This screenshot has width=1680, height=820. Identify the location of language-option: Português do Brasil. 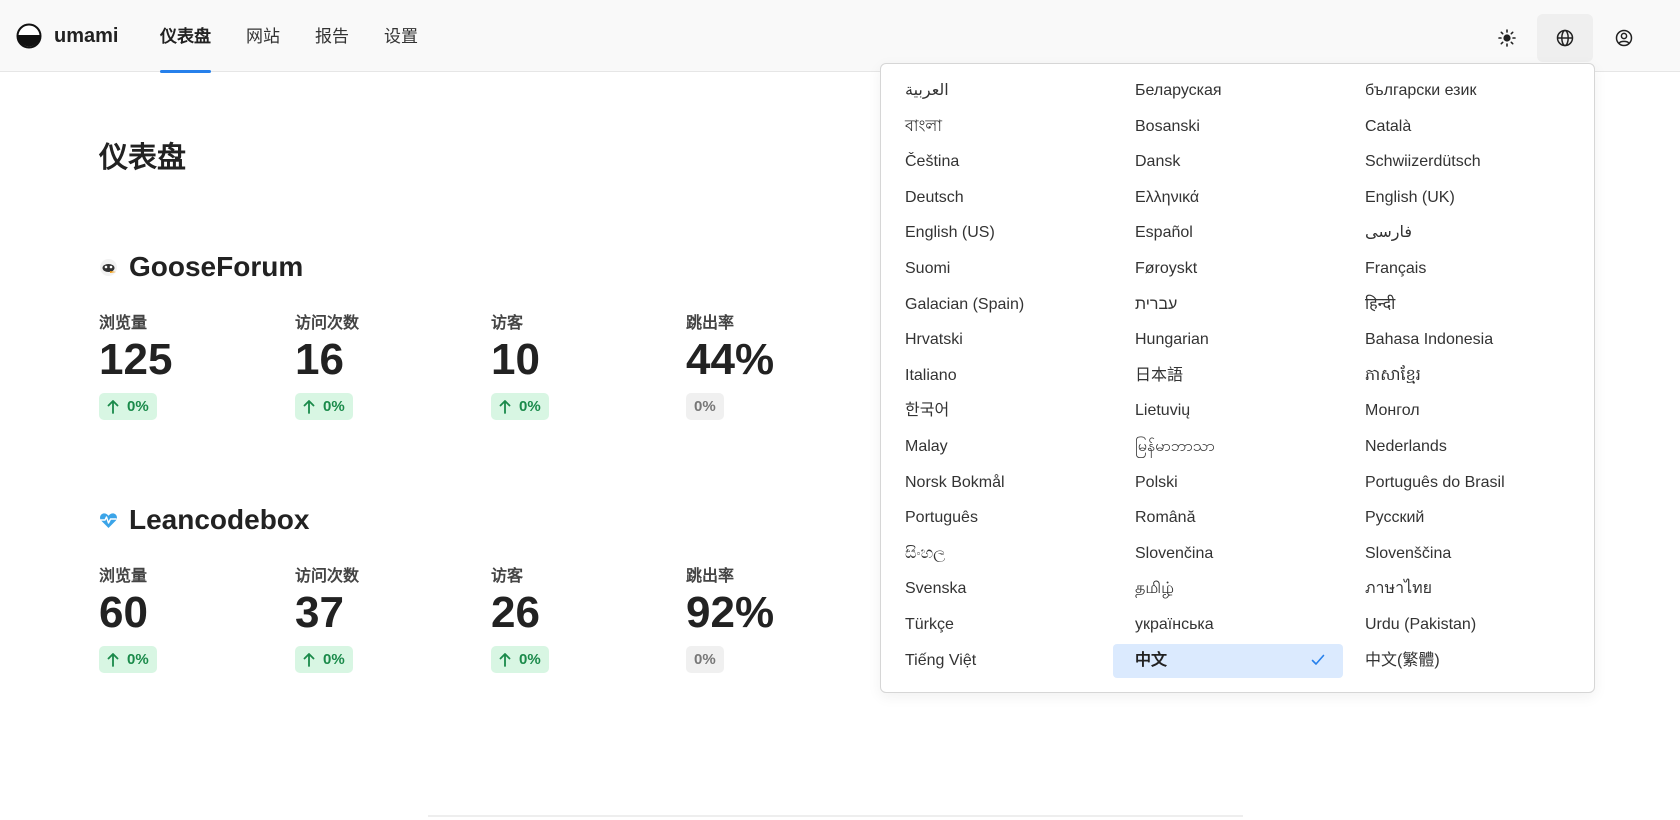
(1458, 483).